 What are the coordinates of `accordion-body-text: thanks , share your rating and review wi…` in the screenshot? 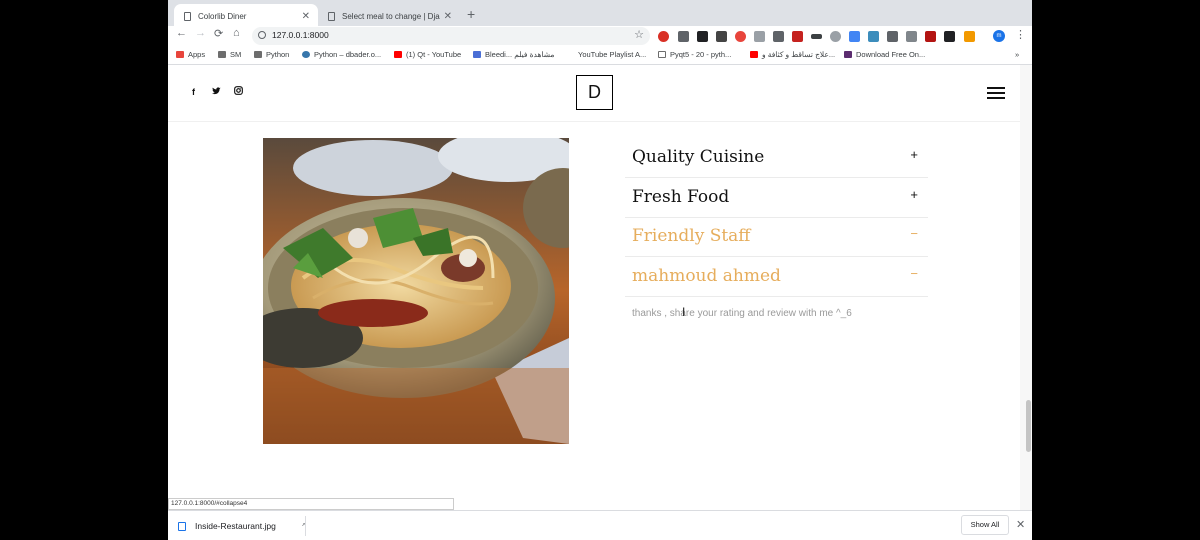 It's located at (742, 313).